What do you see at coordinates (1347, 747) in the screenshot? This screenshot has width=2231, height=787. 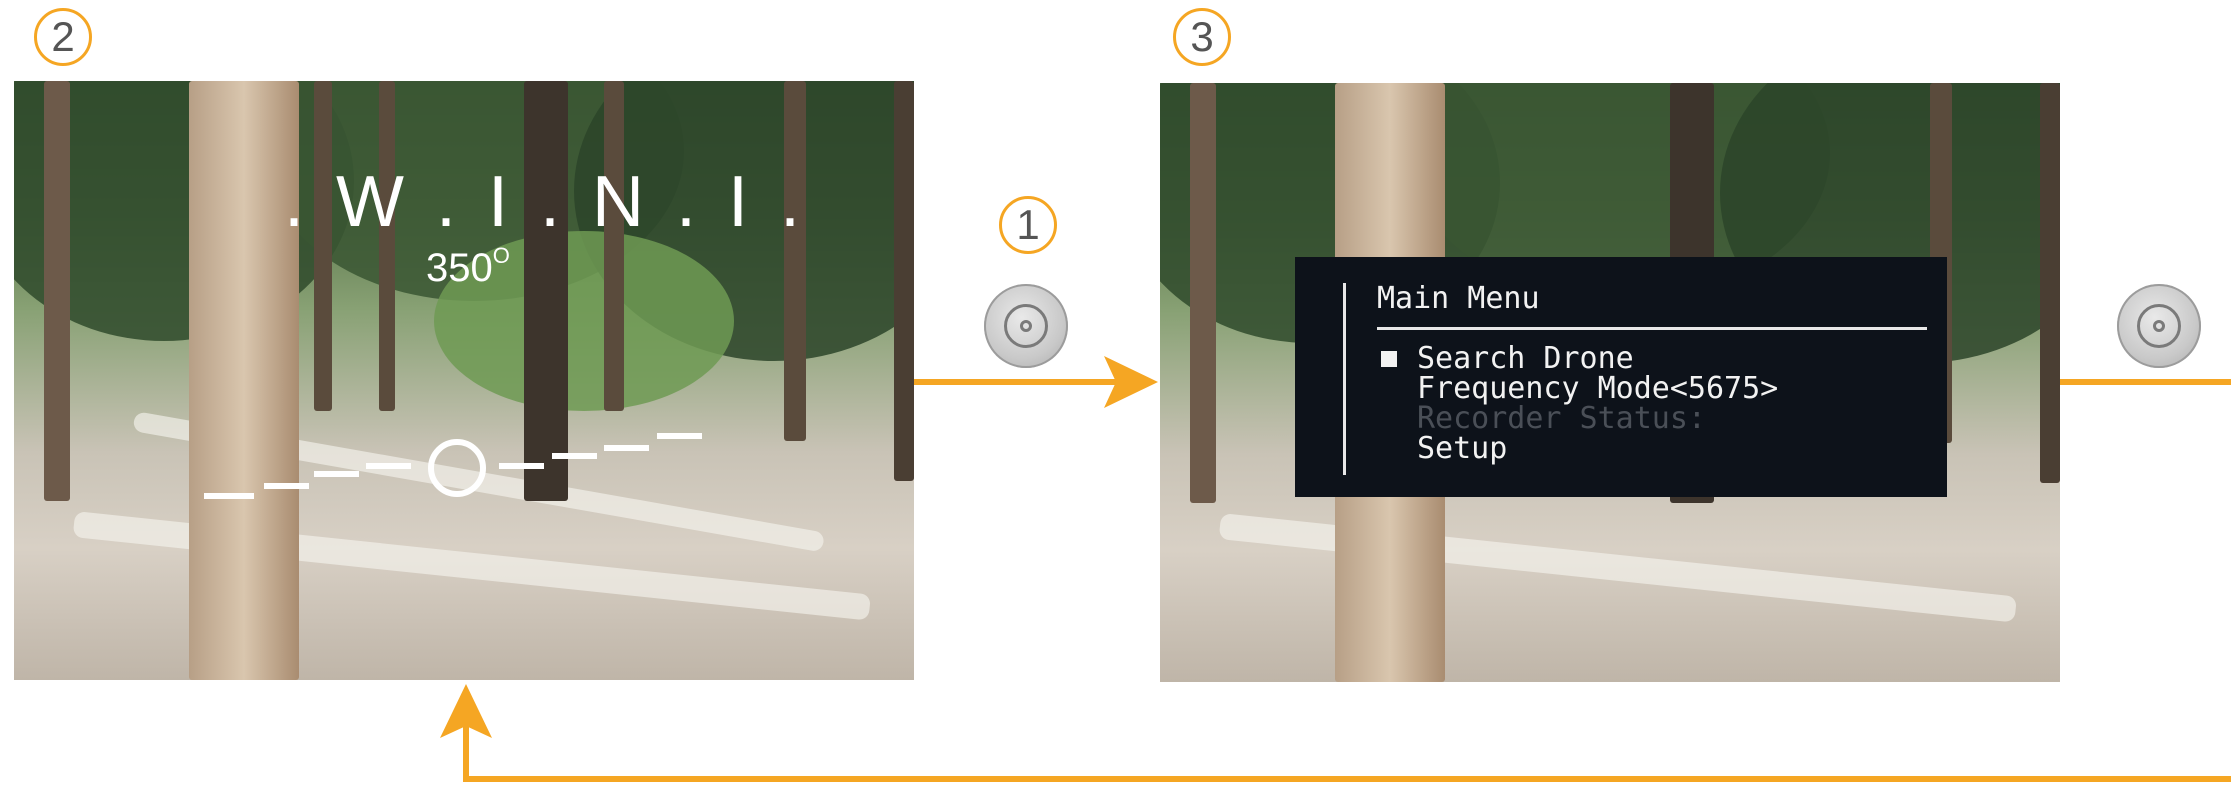 I see `arrow-return-to-compass` at bounding box center [1347, 747].